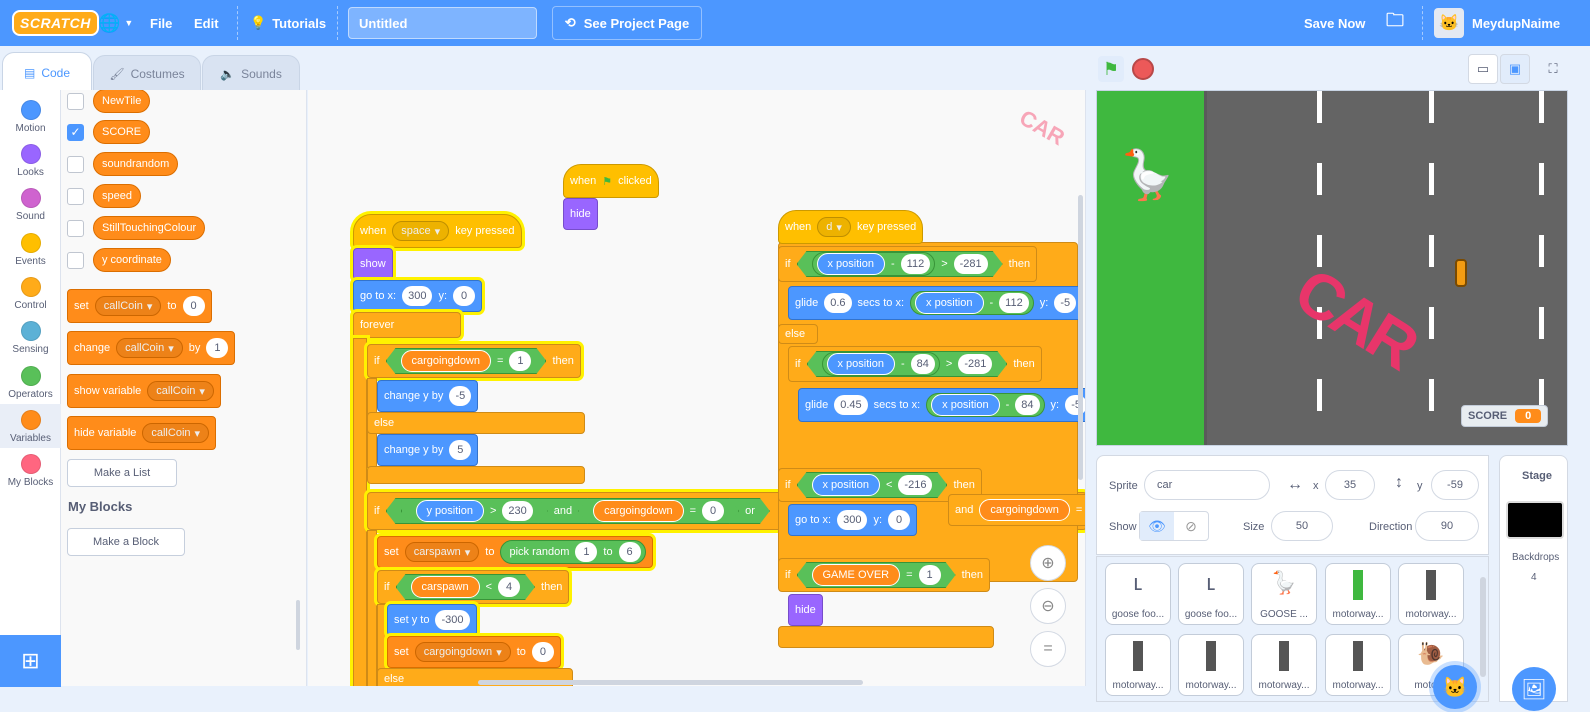 Image resolution: width=1590 pixels, height=712 pixels. What do you see at coordinates (1395, 23) in the screenshot?
I see `folder-icon: 🗀` at bounding box center [1395, 23].